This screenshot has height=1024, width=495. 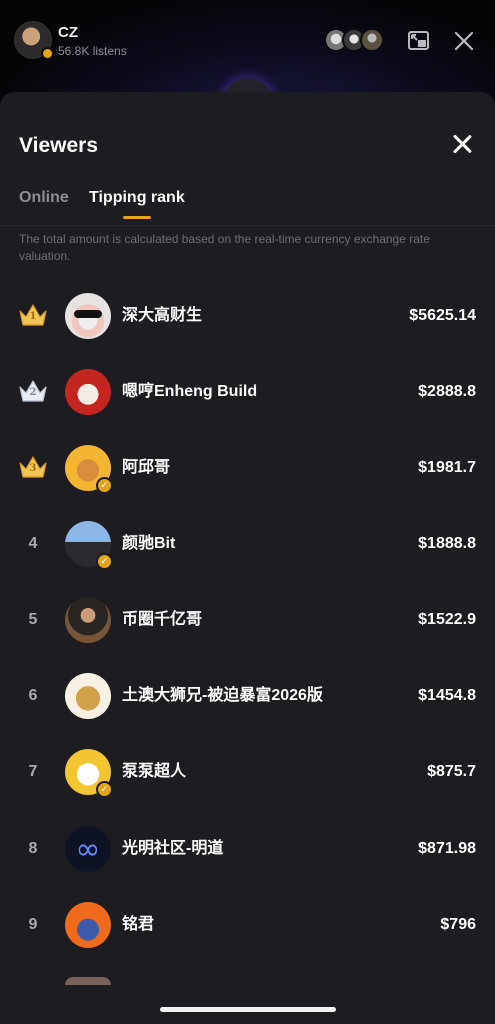 I want to click on rank-row: 1 深大高财生 $5625.14, so click(x=247, y=316).